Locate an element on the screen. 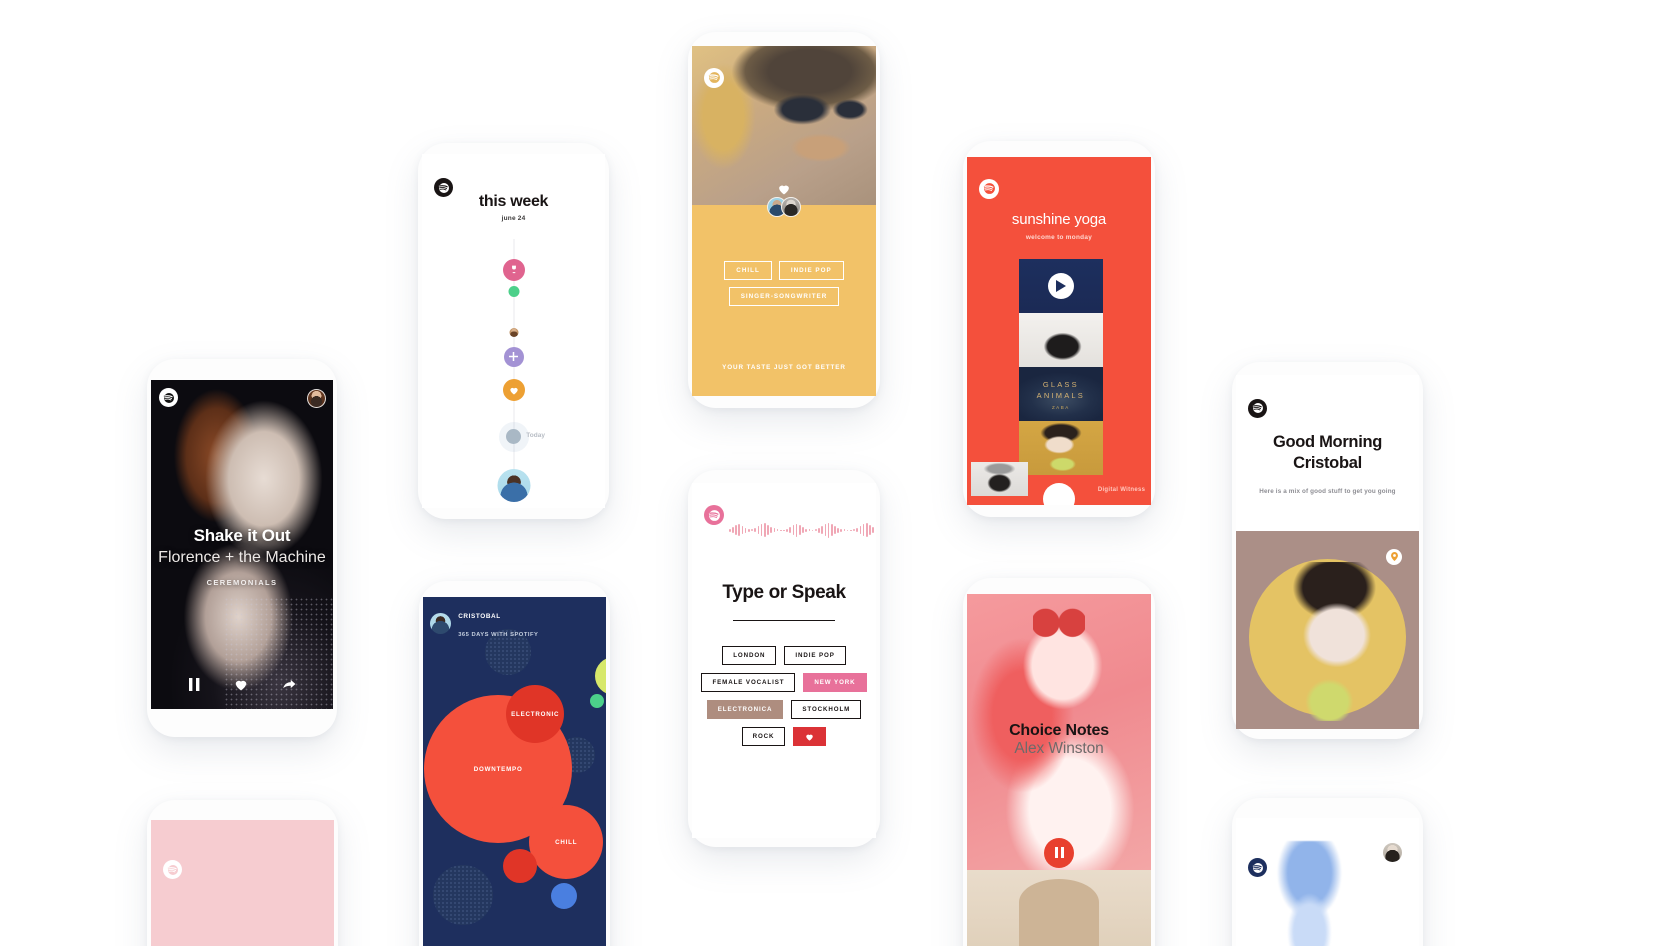 The image size is (1680, 946). bubble-chill: CHILL is located at coordinates (566, 842).